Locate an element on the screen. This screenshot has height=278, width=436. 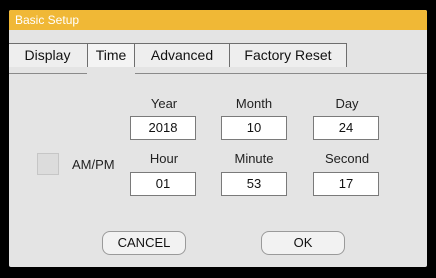
month-field: 10 is located at coordinates (254, 128).